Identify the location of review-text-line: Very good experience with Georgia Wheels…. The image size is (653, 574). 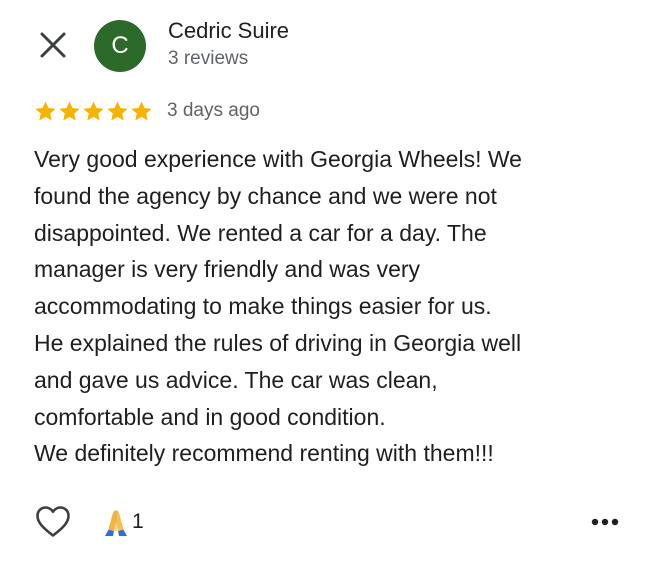
(278, 159).